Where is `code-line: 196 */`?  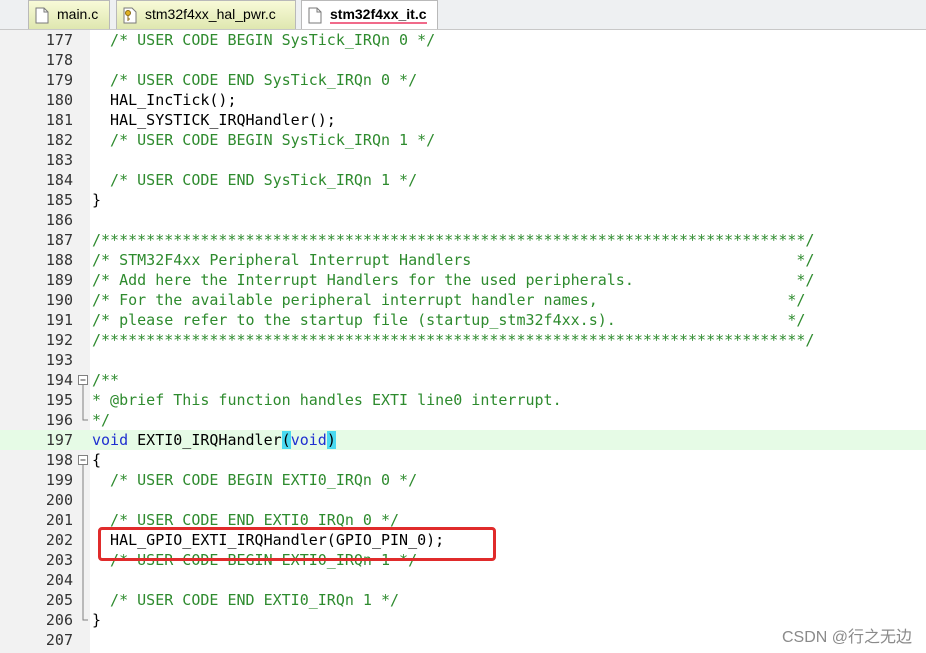 code-line: 196 */ is located at coordinates (463, 420).